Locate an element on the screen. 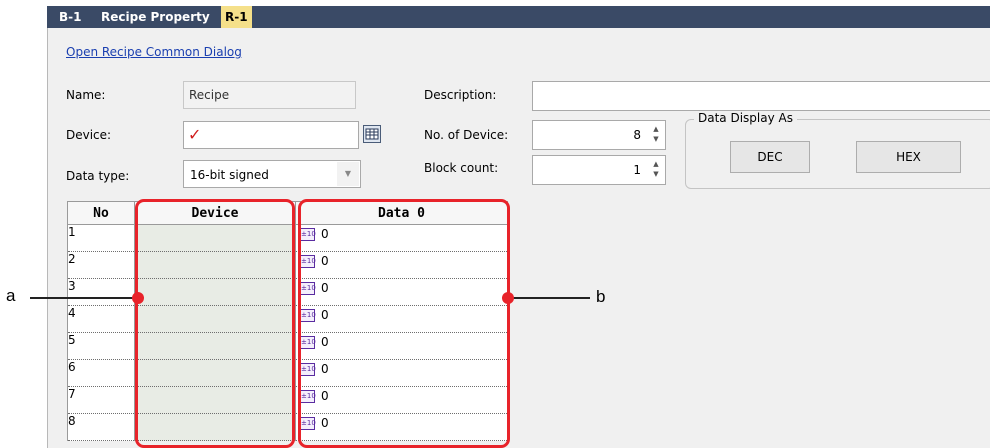 Image resolution: width=990 pixels, height=448 pixels. column-header-no: No is located at coordinates (101, 213).